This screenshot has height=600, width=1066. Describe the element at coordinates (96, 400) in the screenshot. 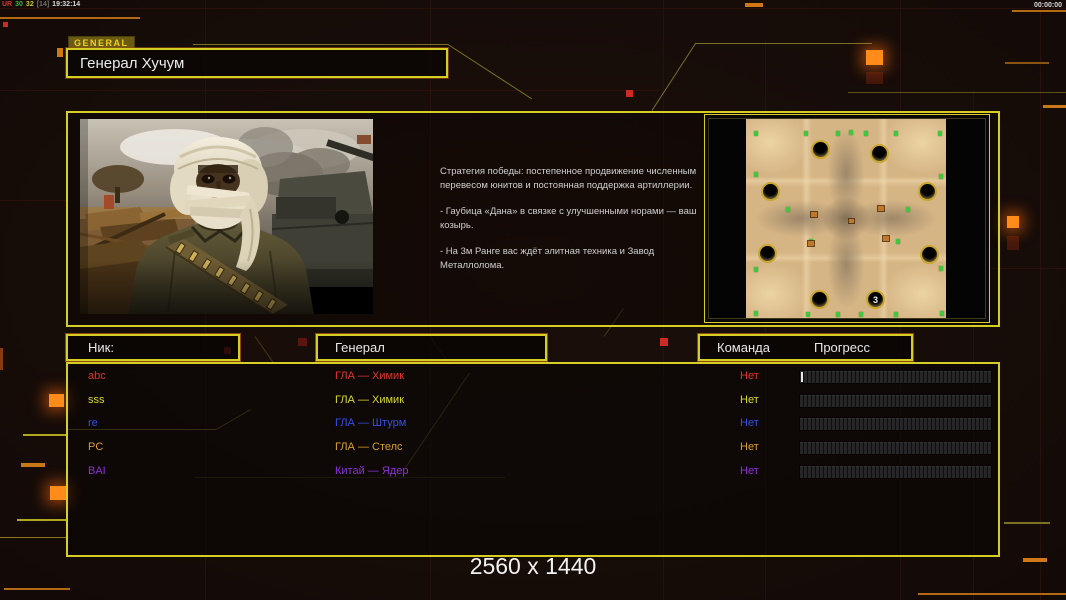

I see `player-nick: sss` at that location.